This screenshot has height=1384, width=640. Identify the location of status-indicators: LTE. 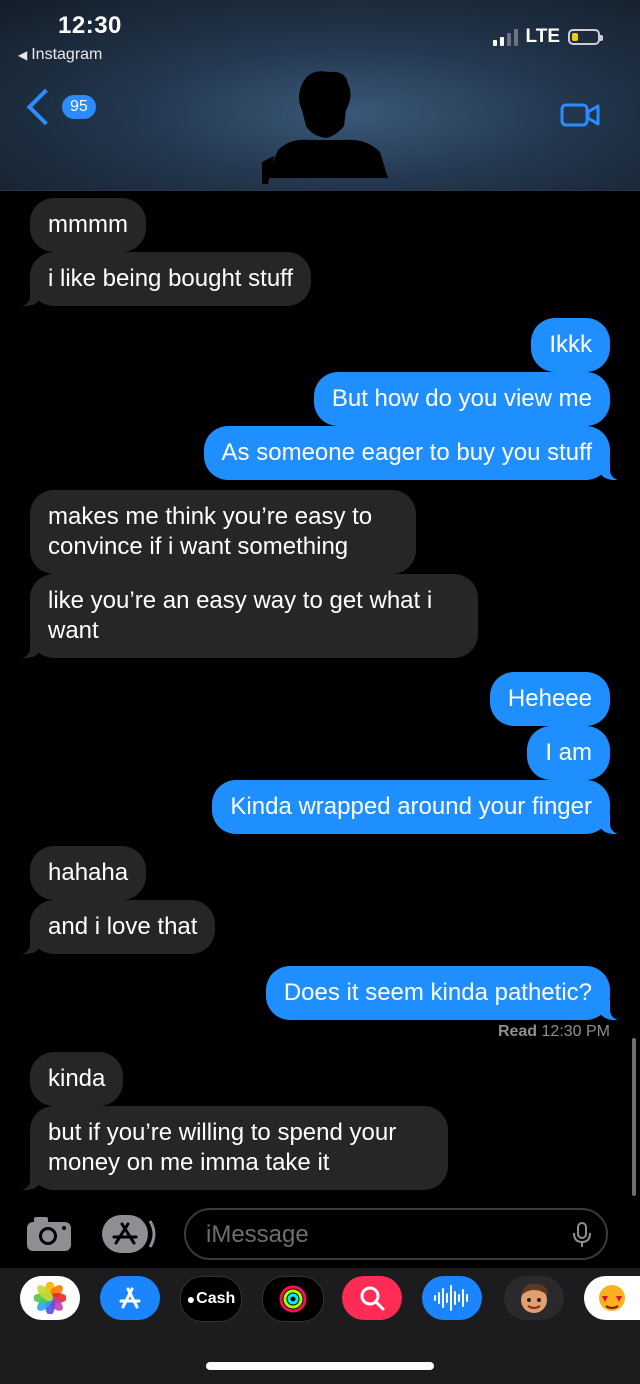
(547, 37).